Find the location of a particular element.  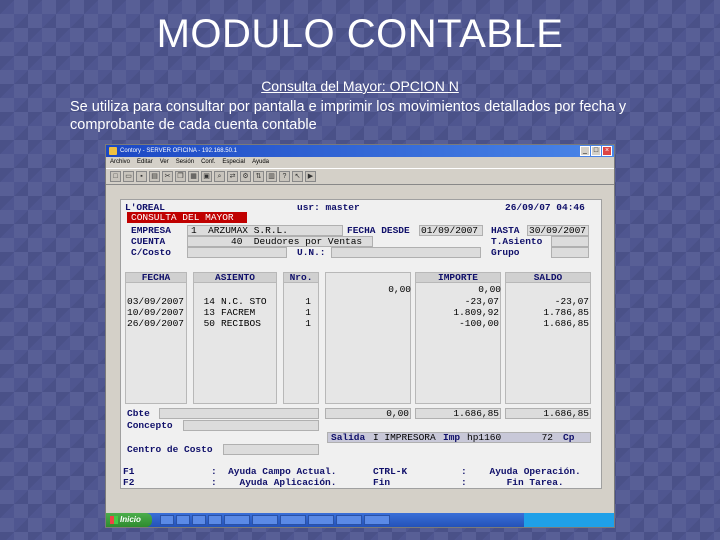

row1-importe: -23,07 is located at coordinates (457, 301).